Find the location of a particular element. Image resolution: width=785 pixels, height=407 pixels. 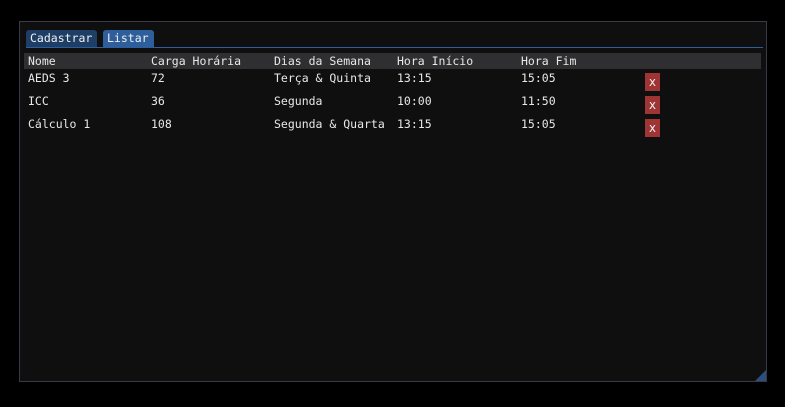

column-header-nome: Nome is located at coordinates (42, 61).